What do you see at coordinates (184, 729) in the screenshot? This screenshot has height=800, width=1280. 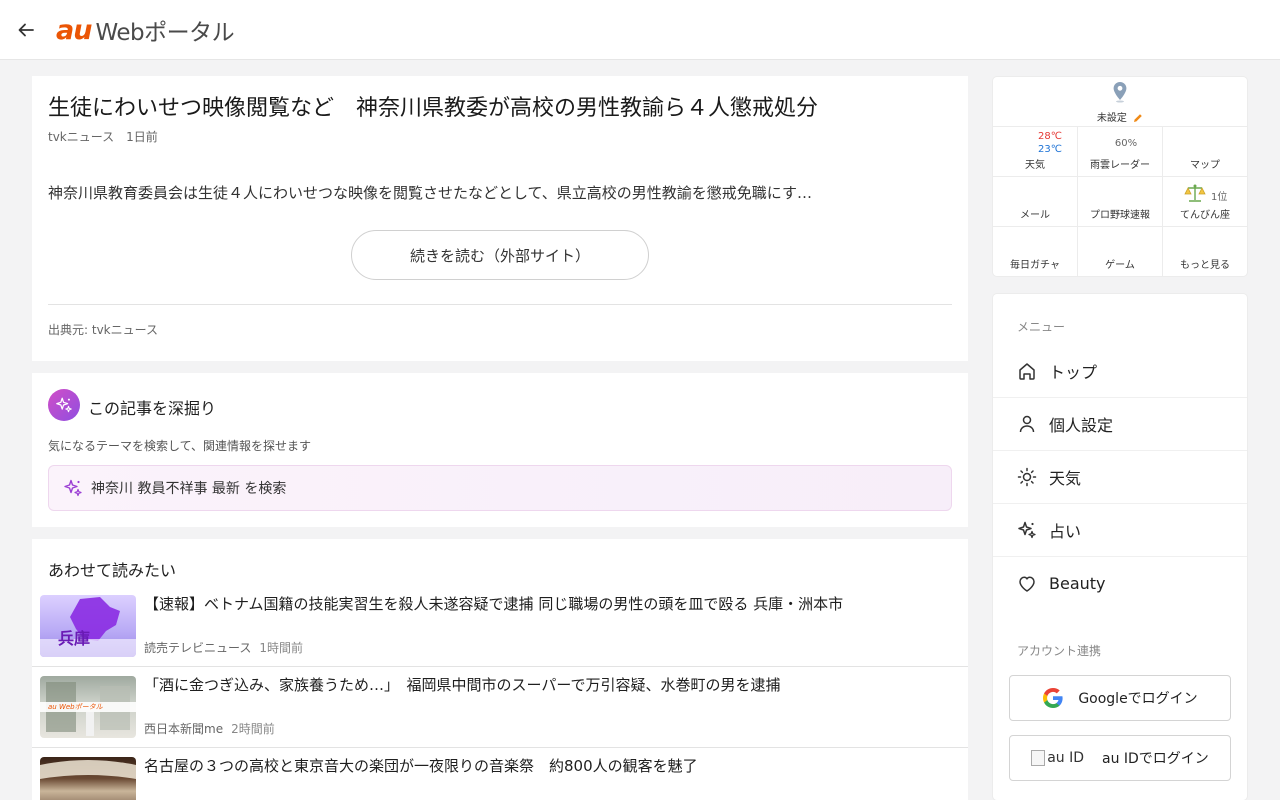 I see `related-item-source: 西日本新聞me` at bounding box center [184, 729].